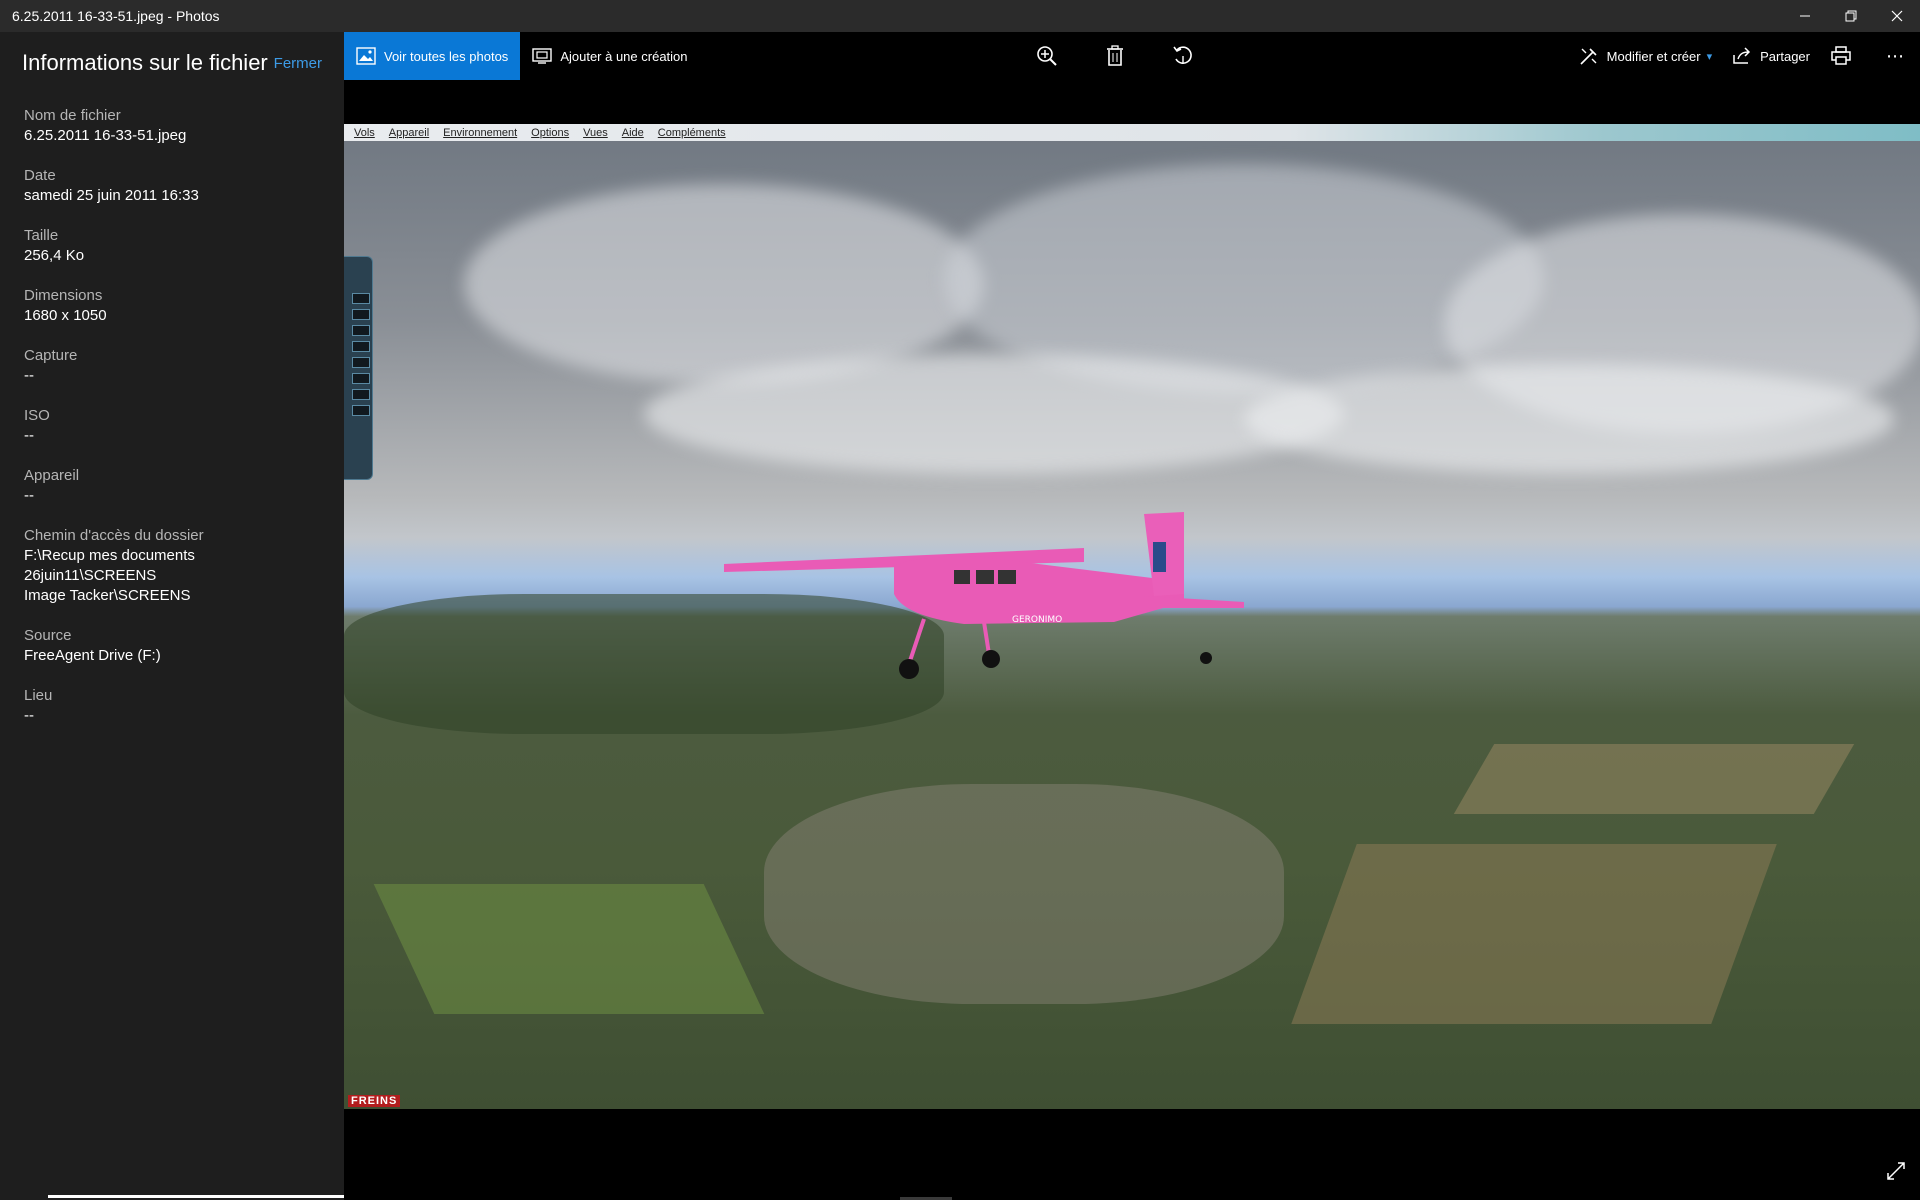  I want to click on share-button: Partager, so click(1771, 56).